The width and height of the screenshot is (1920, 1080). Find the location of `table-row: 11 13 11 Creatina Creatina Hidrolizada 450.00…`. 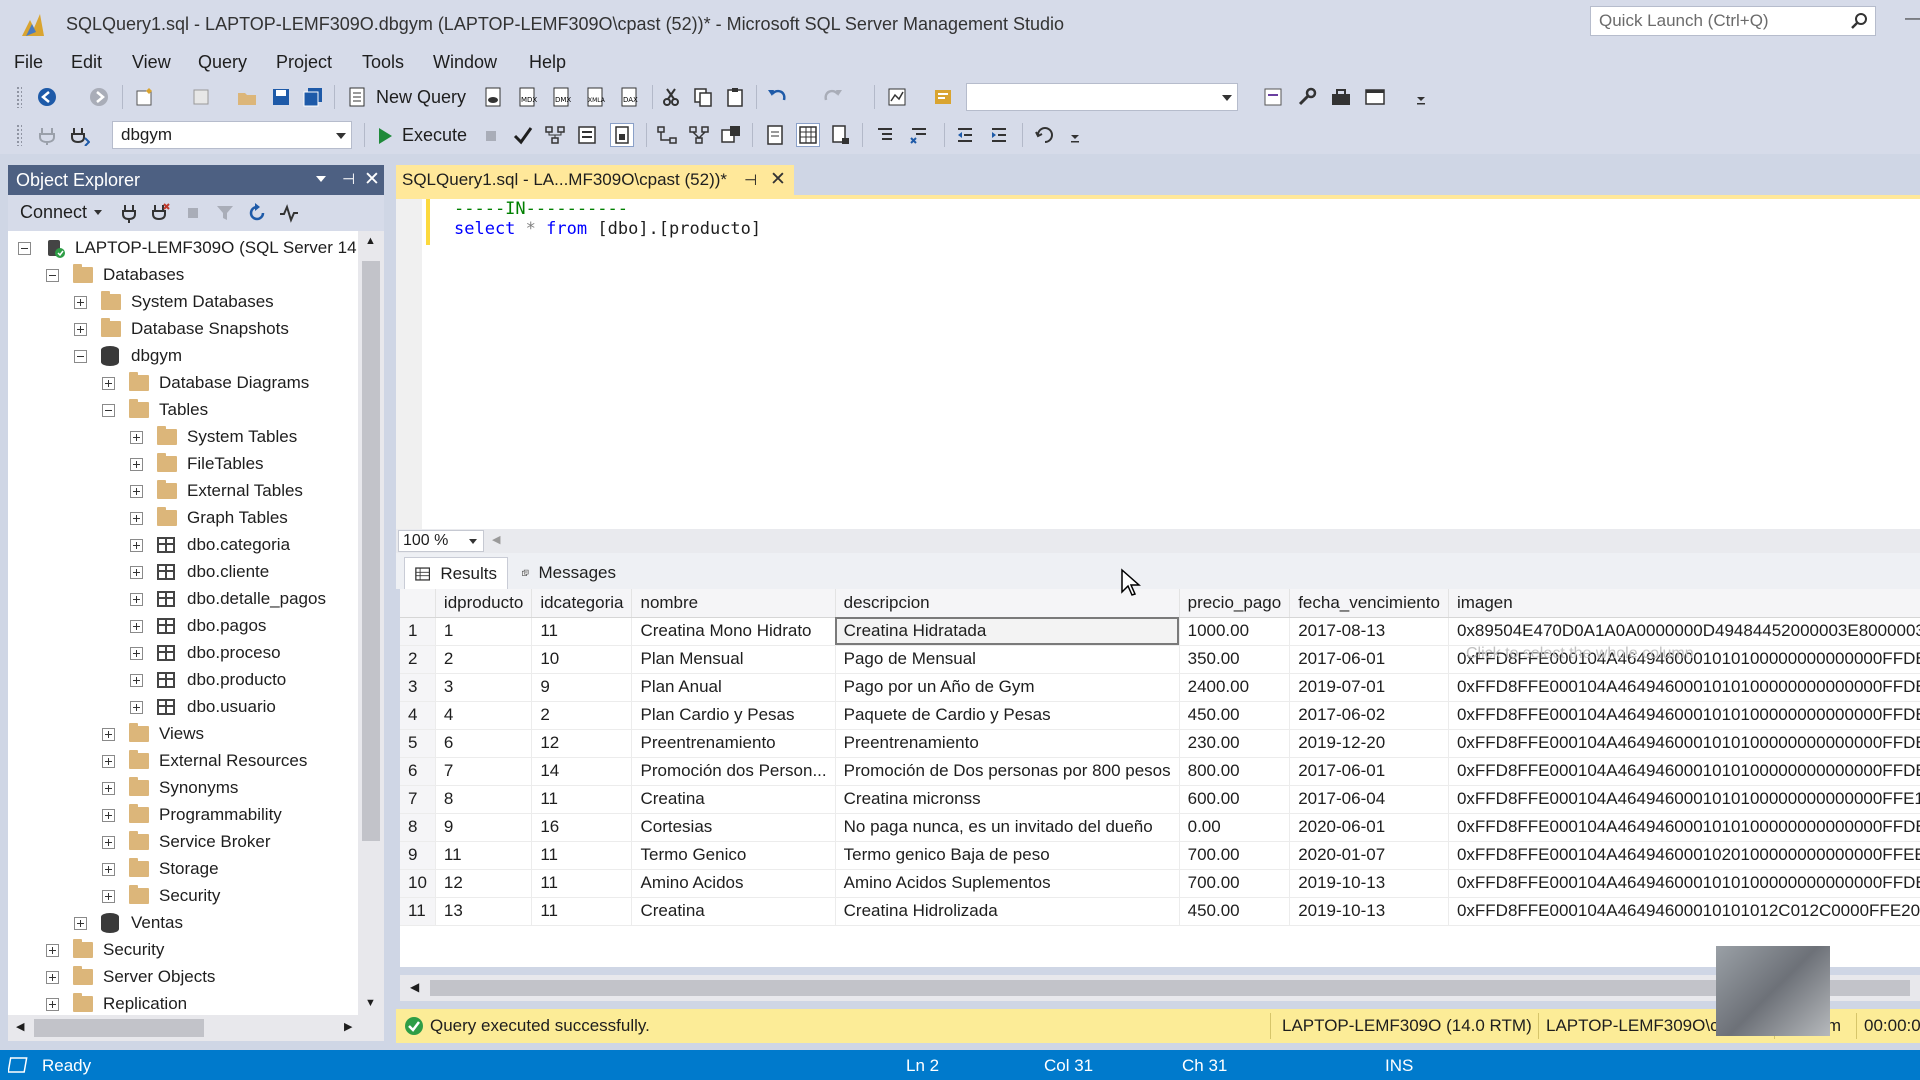

table-row: 11 13 11 Creatina Creatina Hidrolizada 450.00… is located at coordinates (1160, 911).